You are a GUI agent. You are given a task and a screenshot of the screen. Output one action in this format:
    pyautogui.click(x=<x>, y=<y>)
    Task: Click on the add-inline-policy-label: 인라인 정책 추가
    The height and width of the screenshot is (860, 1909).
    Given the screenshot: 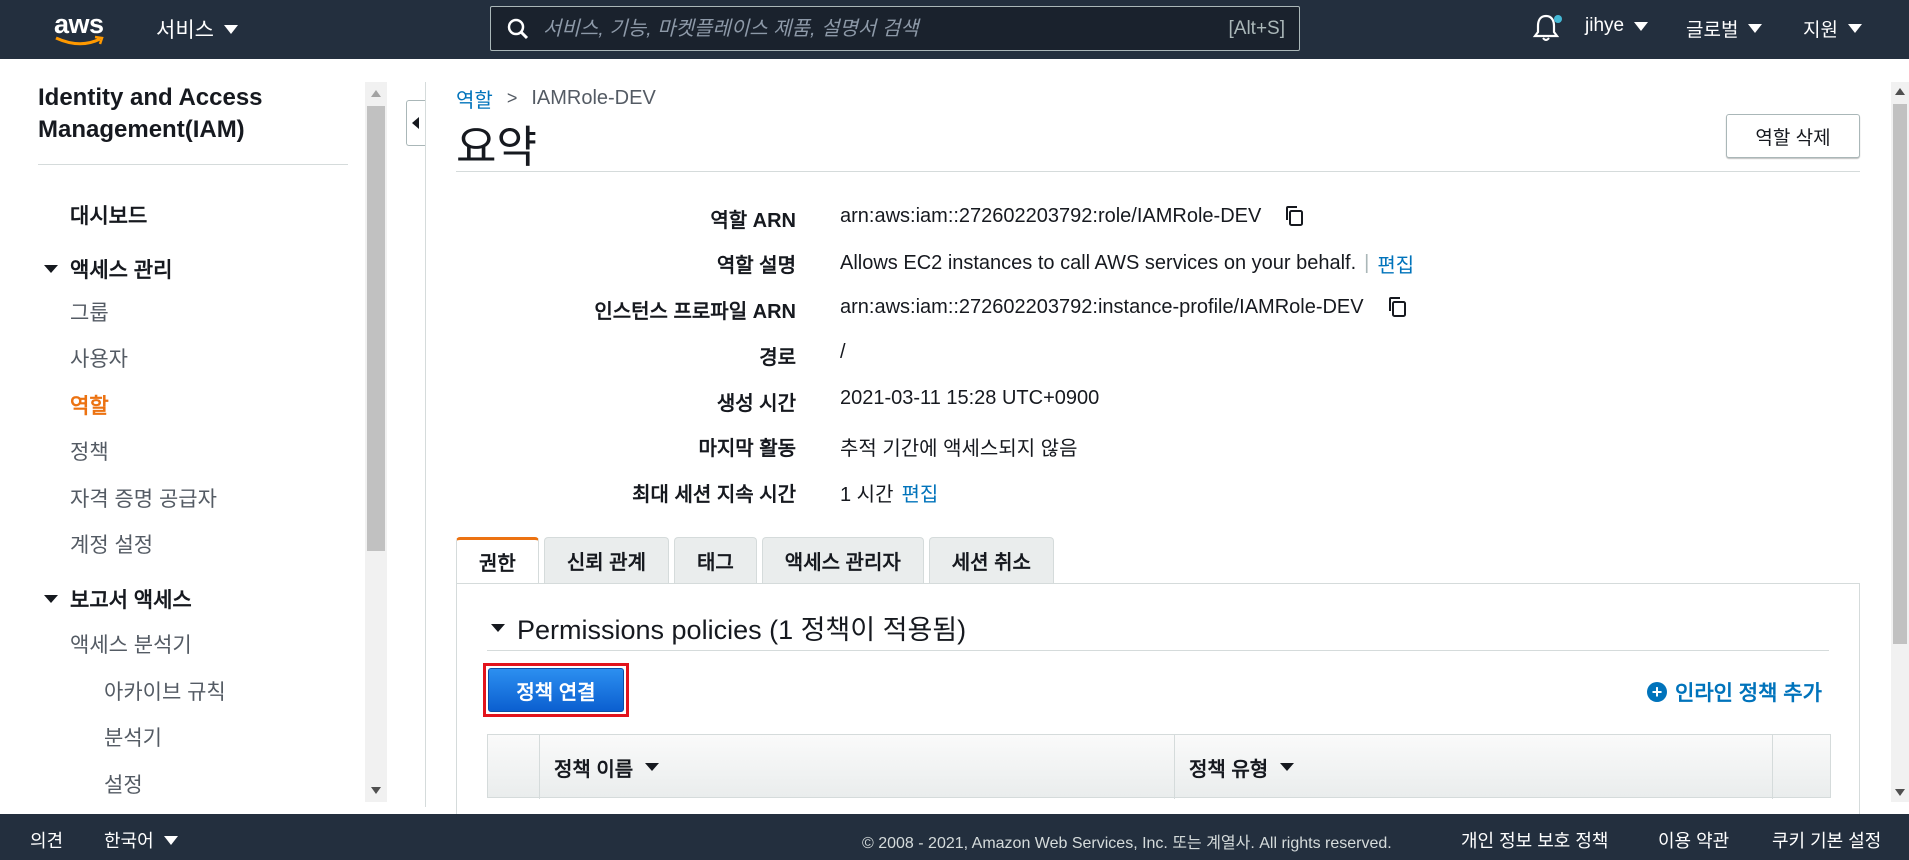 What is the action you would take?
    pyautogui.click(x=1748, y=693)
    